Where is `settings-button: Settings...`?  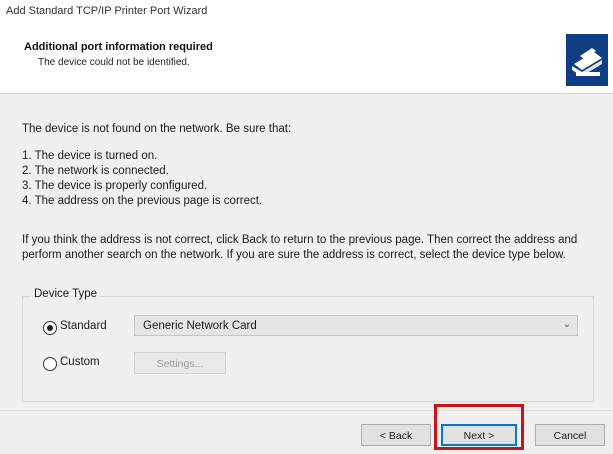
settings-button: Settings... is located at coordinates (180, 363).